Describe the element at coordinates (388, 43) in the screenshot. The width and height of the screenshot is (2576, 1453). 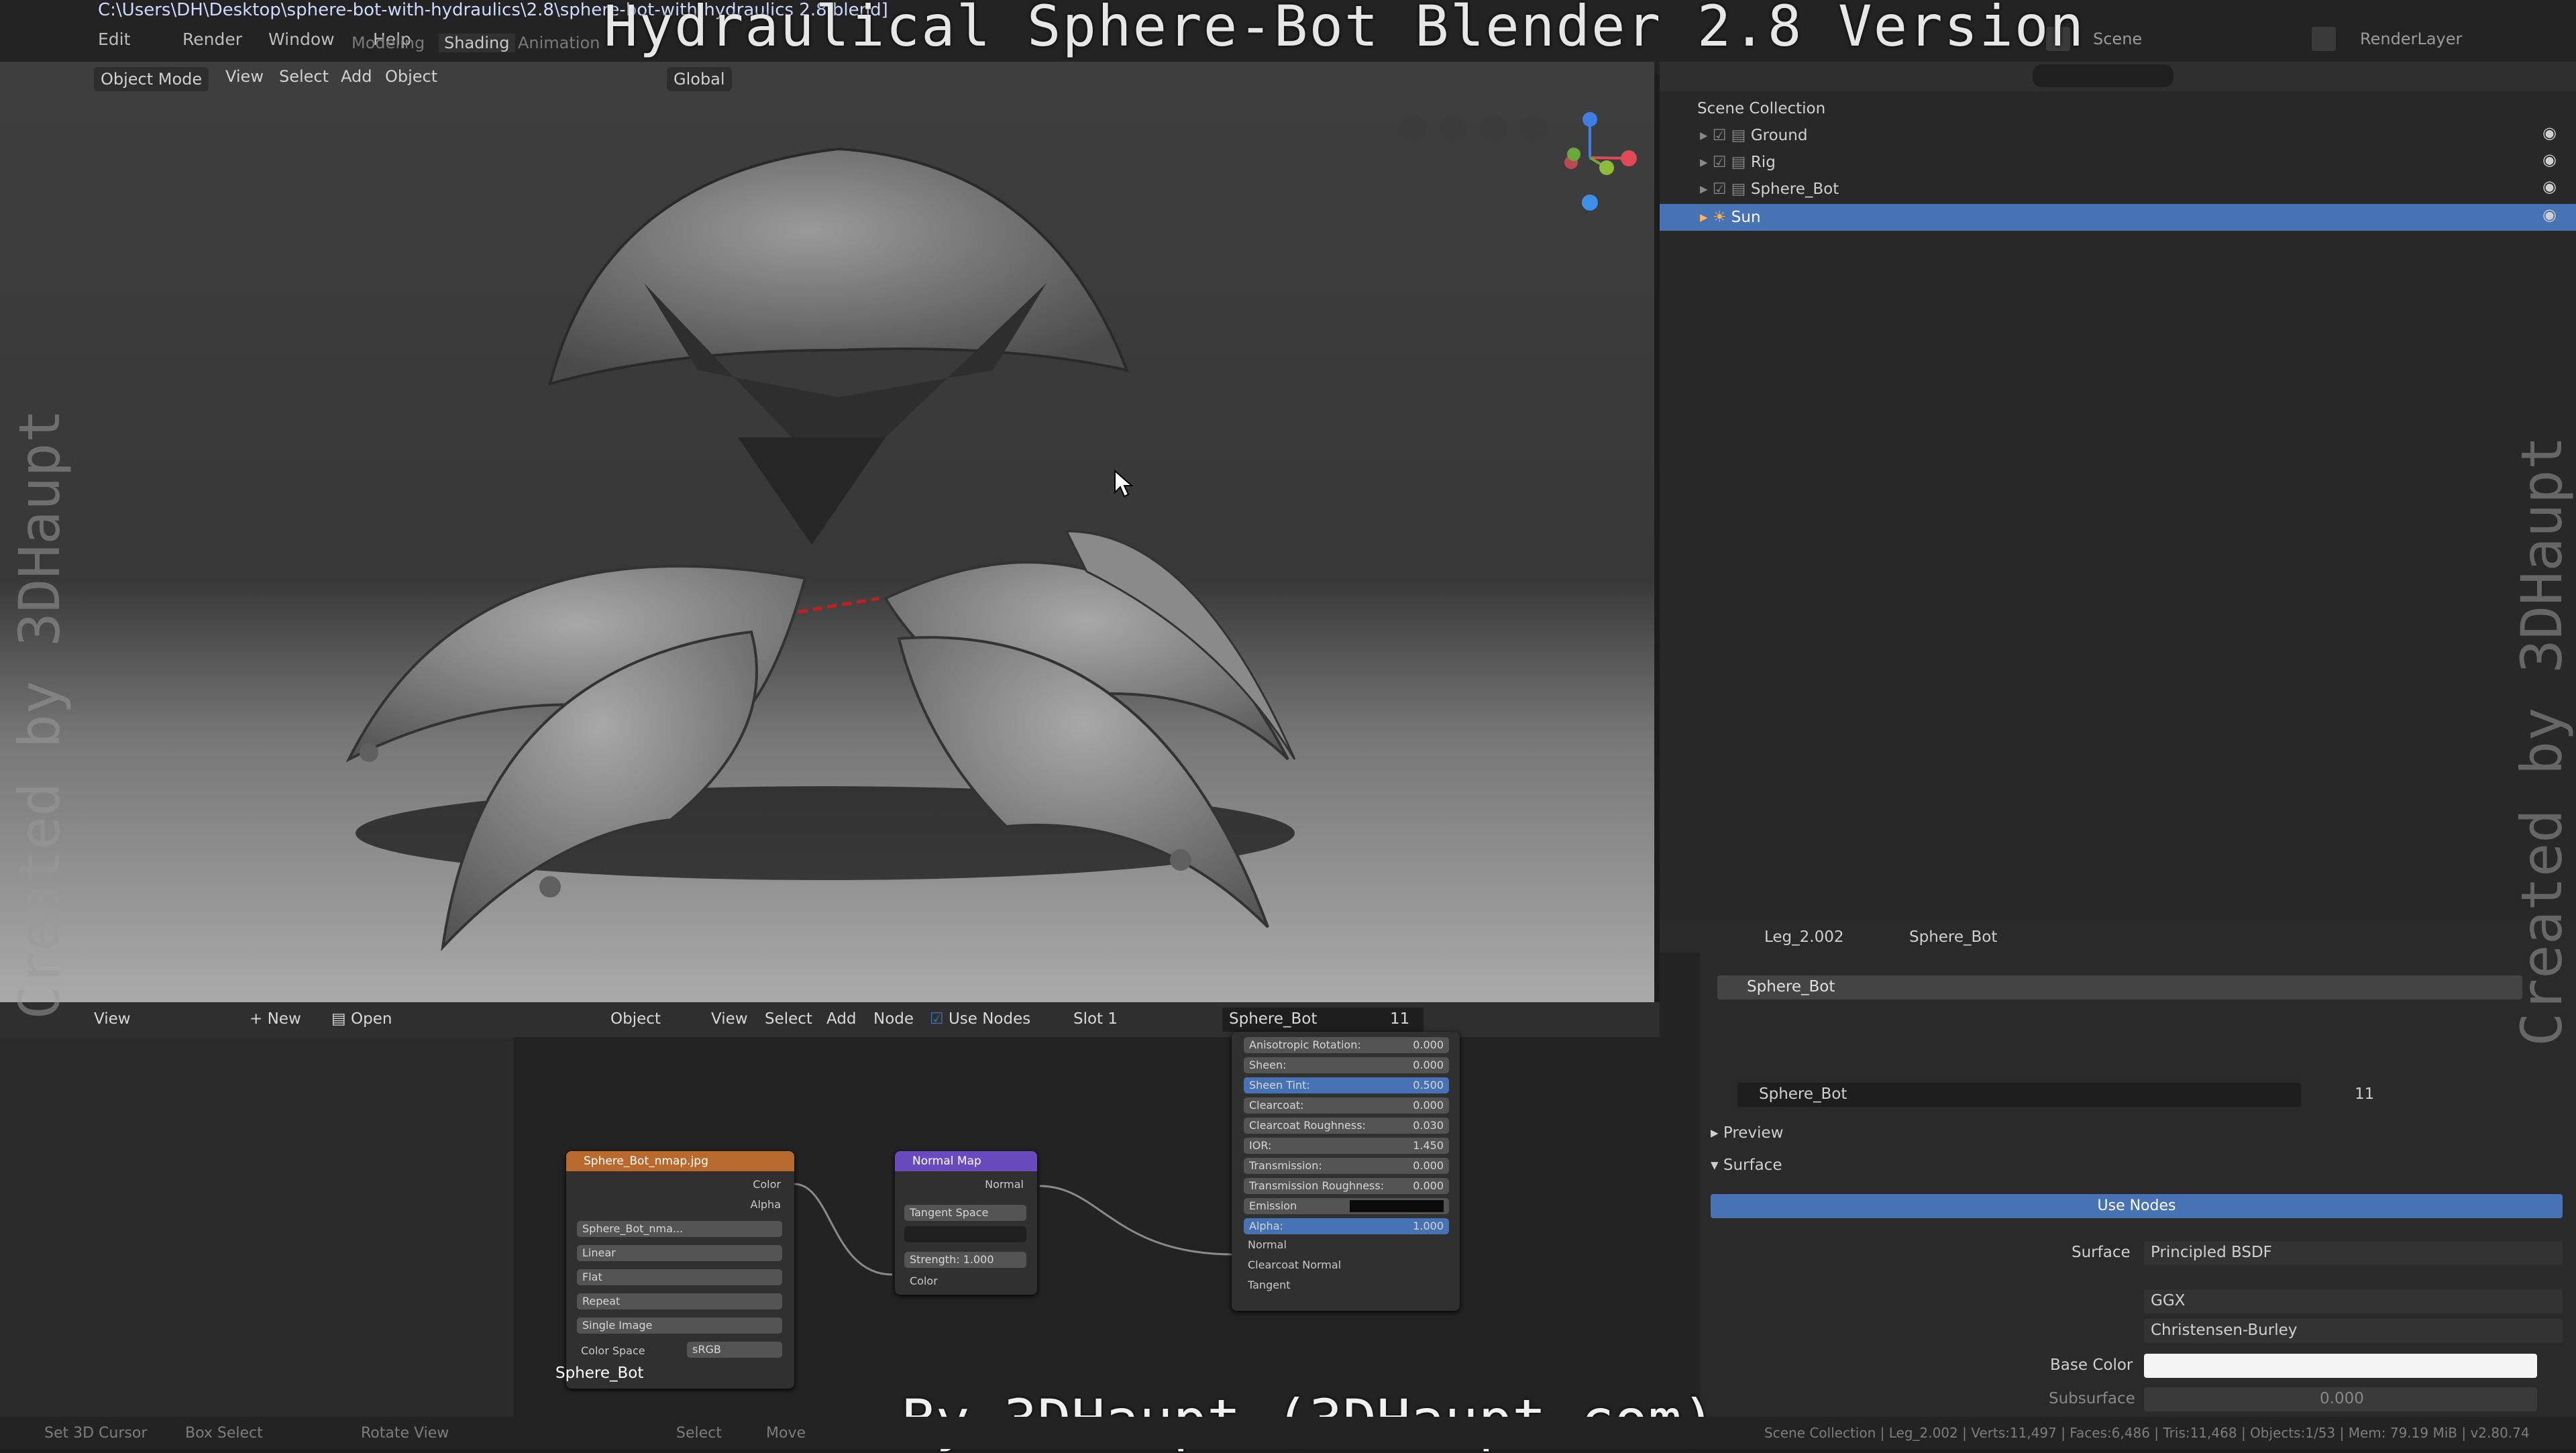
I see `tab-modeling: Modeling` at that location.